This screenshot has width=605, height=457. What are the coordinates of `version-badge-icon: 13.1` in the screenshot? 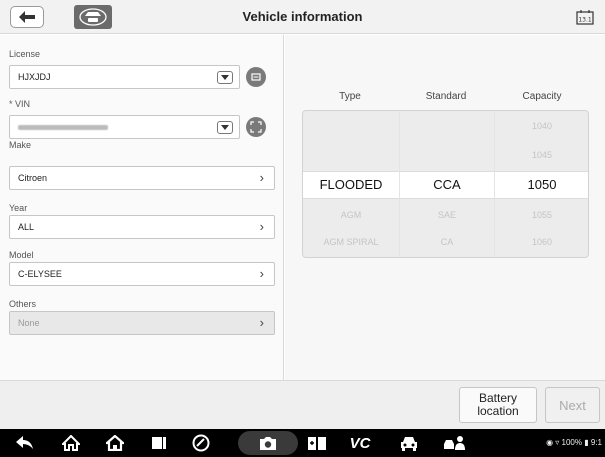 It's located at (585, 17).